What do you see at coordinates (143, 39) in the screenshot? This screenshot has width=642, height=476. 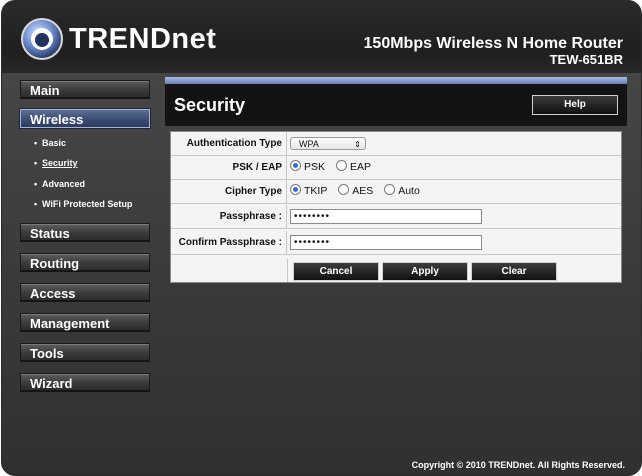 I see `brand-logo-text: TRENDnet` at bounding box center [143, 39].